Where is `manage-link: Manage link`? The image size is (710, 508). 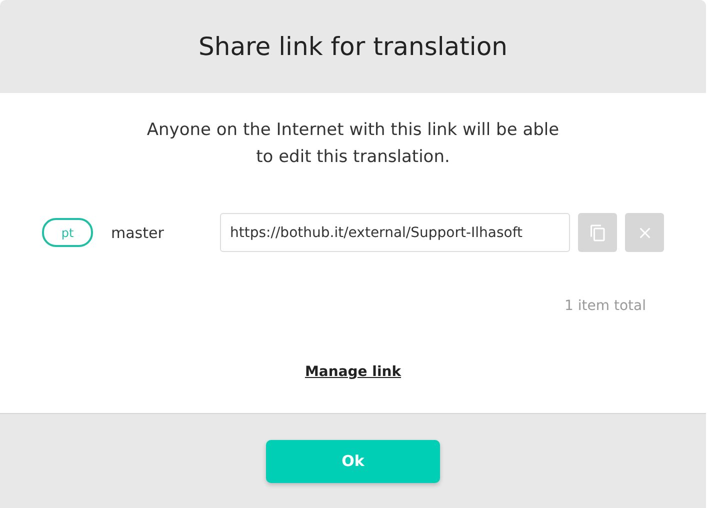
manage-link: Manage link is located at coordinates (353, 372).